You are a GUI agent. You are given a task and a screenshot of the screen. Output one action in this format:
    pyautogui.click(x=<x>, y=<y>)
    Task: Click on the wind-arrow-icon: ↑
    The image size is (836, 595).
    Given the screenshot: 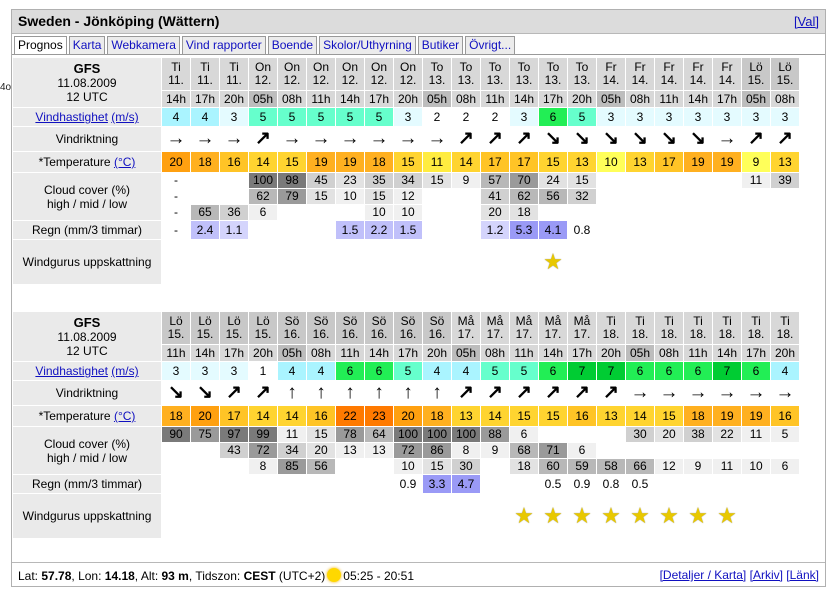 What is the action you would take?
    pyautogui.click(x=350, y=392)
    